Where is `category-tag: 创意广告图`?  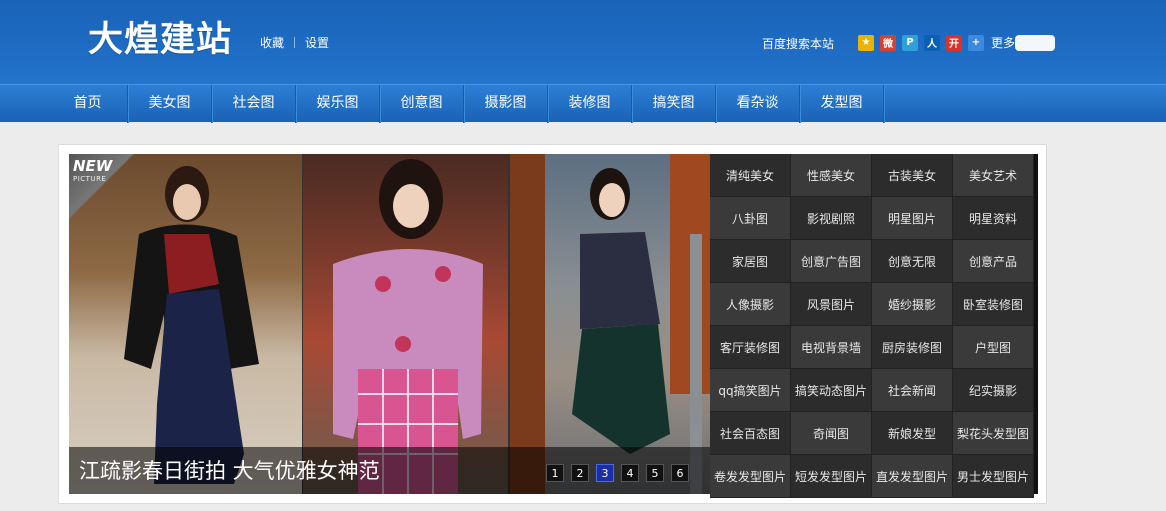 category-tag: 创意广告图 is located at coordinates (831, 261).